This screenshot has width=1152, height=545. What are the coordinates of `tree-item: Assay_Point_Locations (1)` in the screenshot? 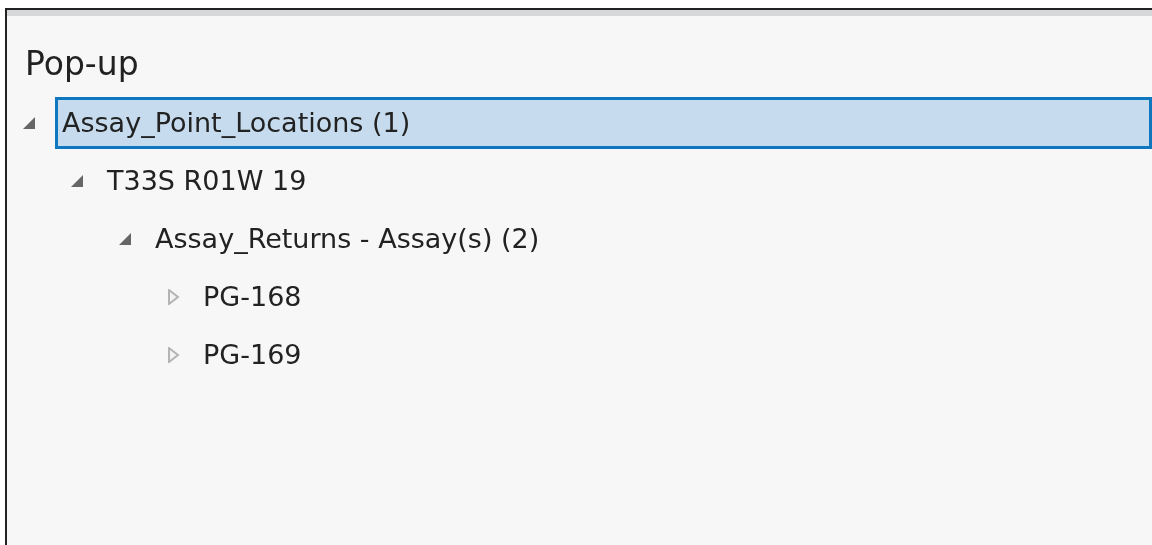 It's located at (603, 123).